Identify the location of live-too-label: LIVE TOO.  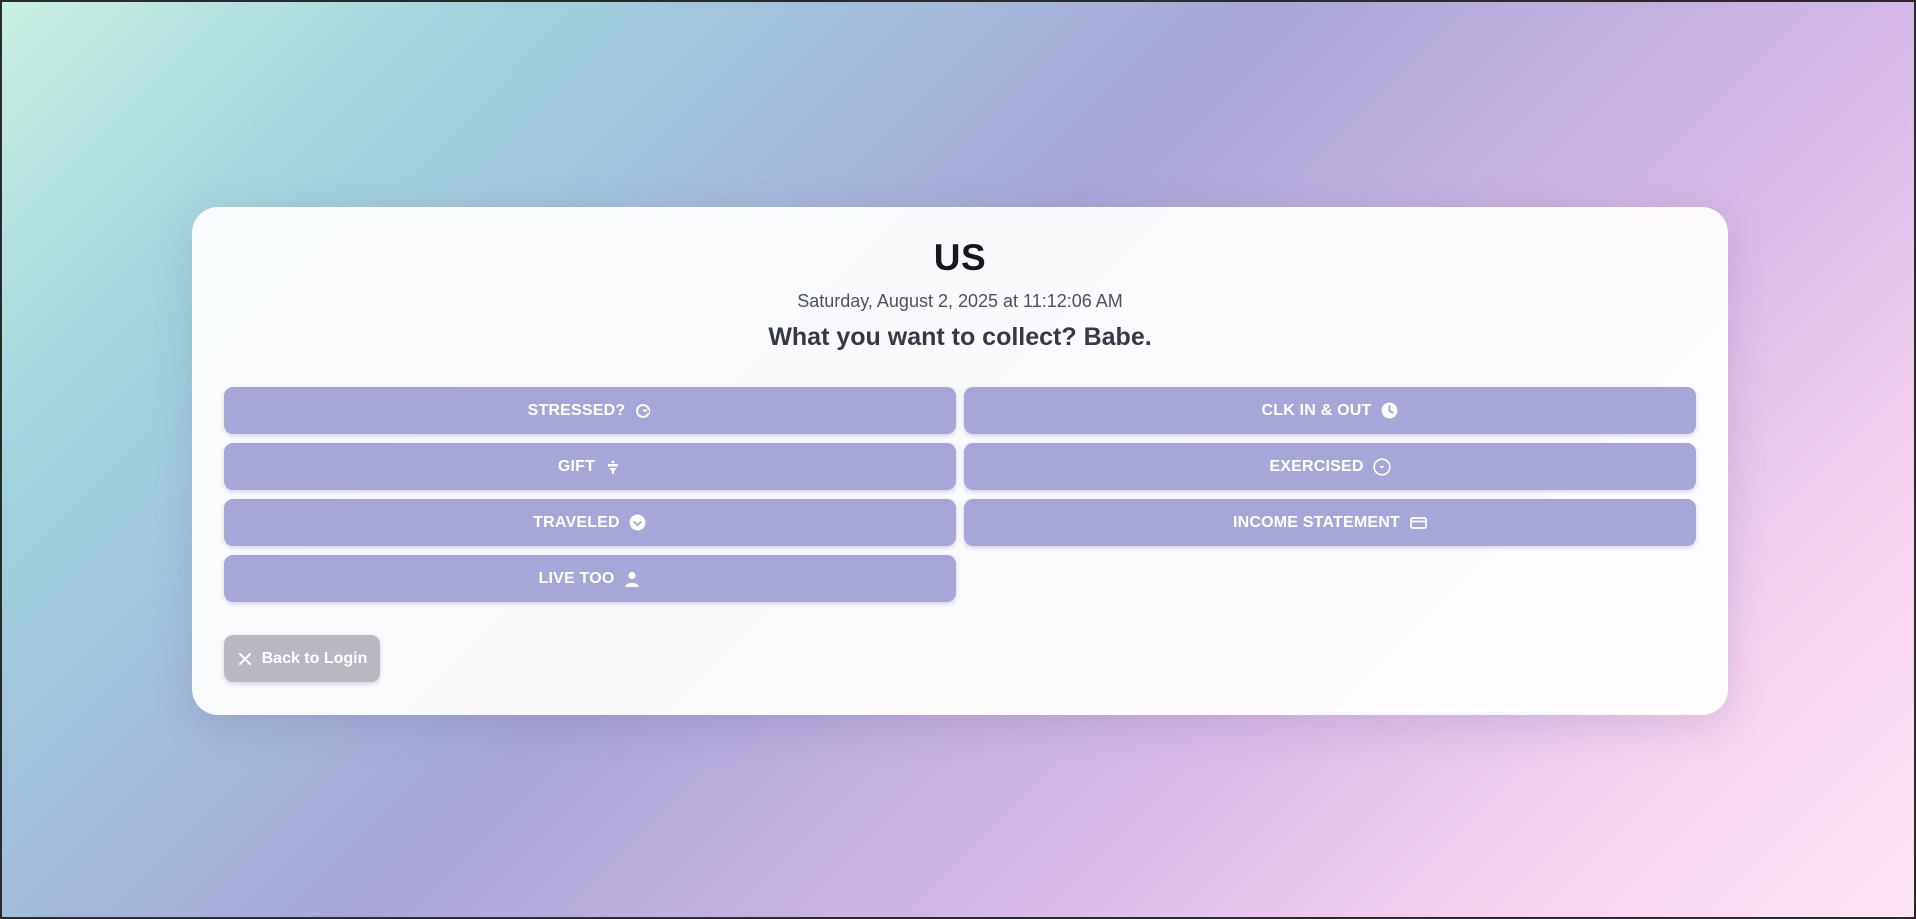
(576, 578).